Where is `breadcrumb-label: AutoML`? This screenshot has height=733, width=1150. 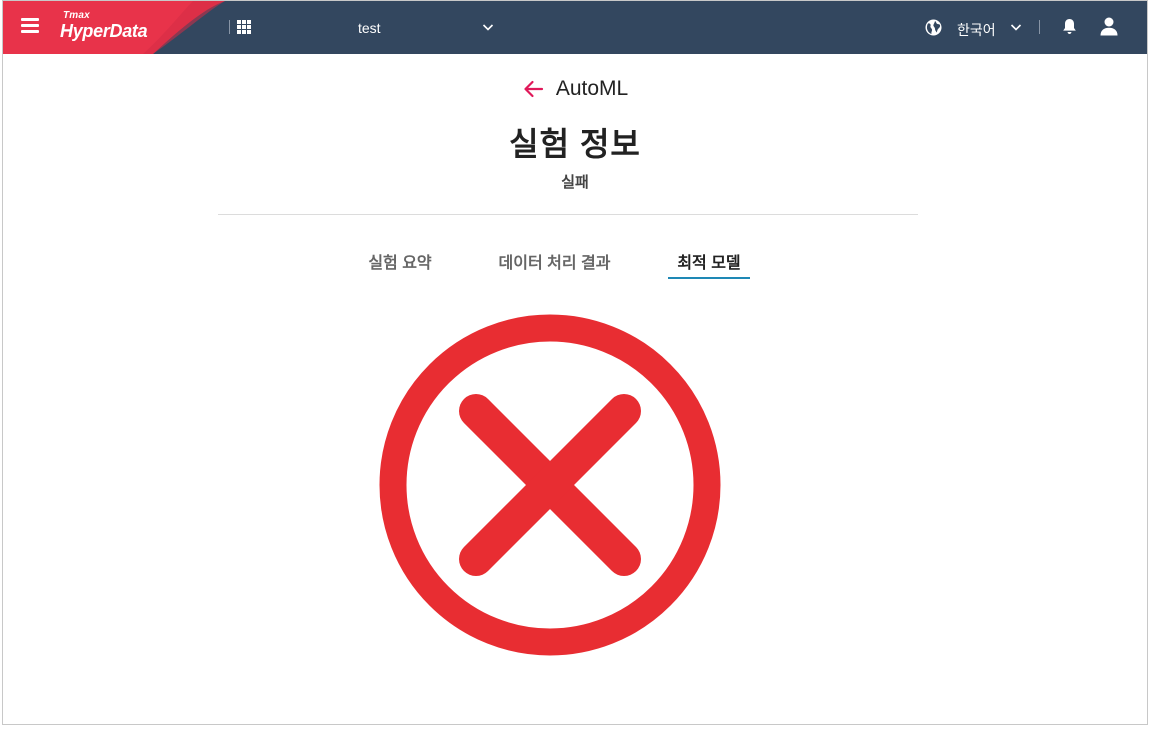
breadcrumb-label: AutoML is located at coordinates (592, 89).